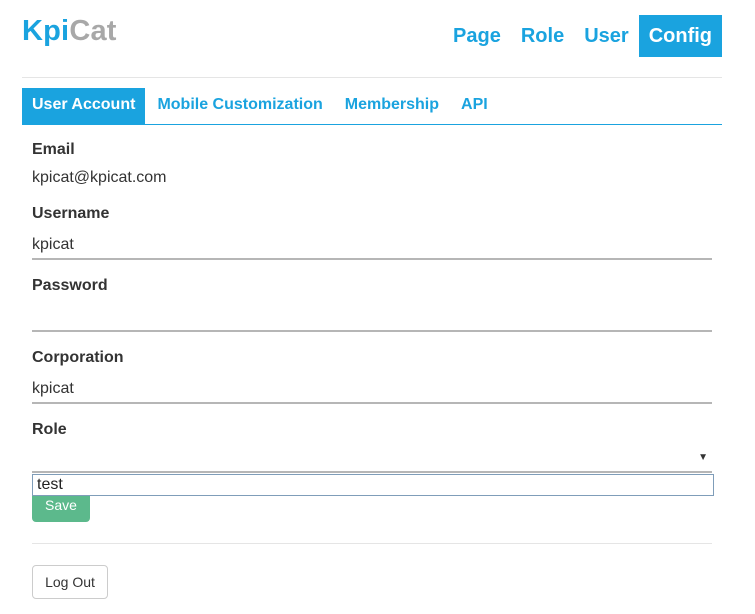 This screenshot has height=614, width=755. Describe the element at coordinates (372, 246) in the screenshot. I see `username-input` at that location.